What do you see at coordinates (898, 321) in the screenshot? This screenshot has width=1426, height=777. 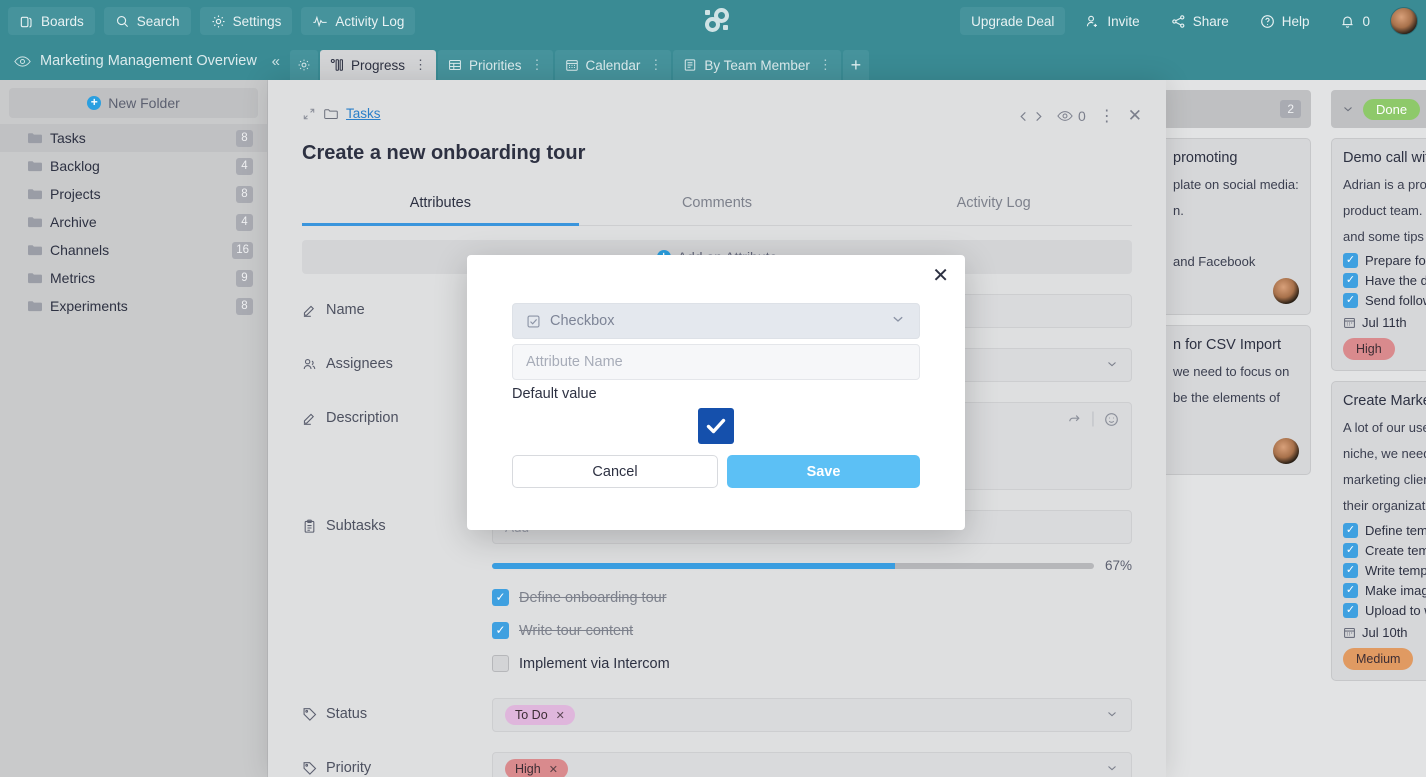 I see `chevron-down-icon` at bounding box center [898, 321].